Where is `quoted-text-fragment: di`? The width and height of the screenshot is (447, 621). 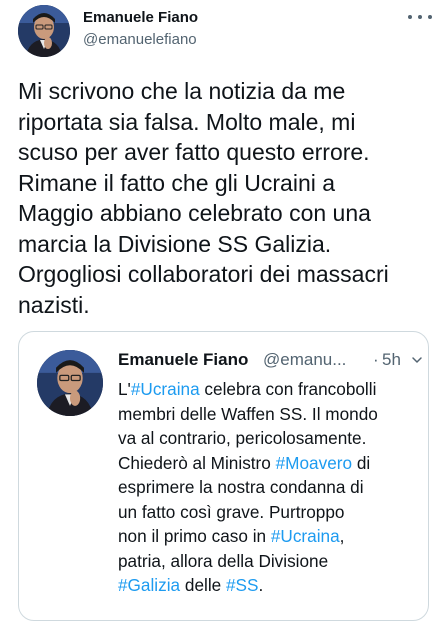 quoted-text-fragment: di is located at coordinates (361, 462).